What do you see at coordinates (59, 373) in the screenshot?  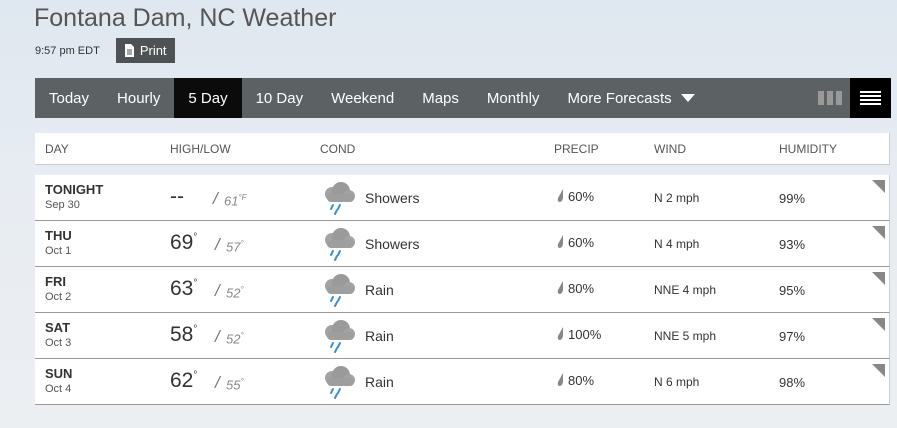 I see `row-day: SUN` at bounding box center [59, 373].